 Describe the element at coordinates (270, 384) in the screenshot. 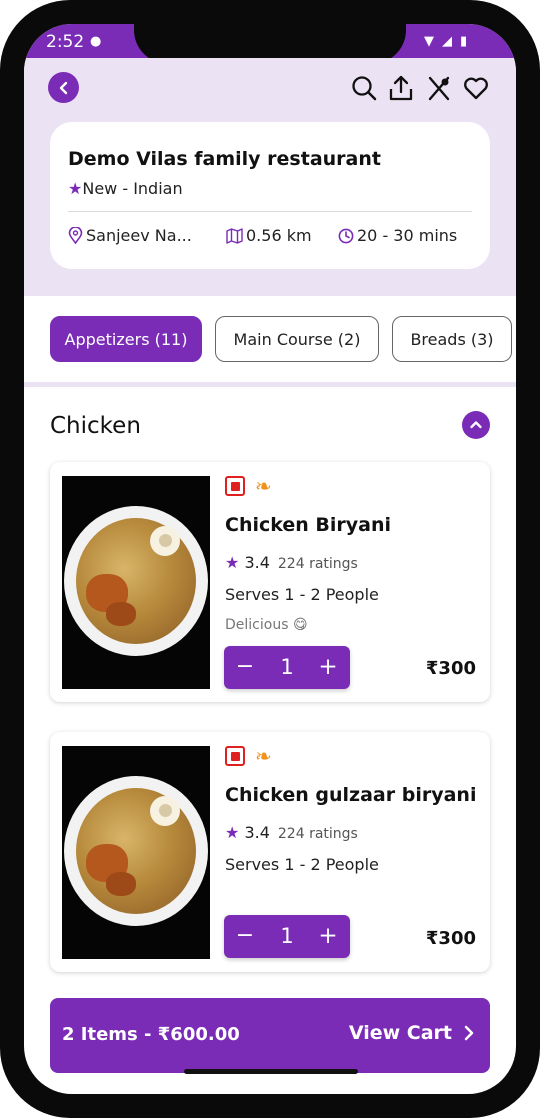

I see `section-separator` at that location.